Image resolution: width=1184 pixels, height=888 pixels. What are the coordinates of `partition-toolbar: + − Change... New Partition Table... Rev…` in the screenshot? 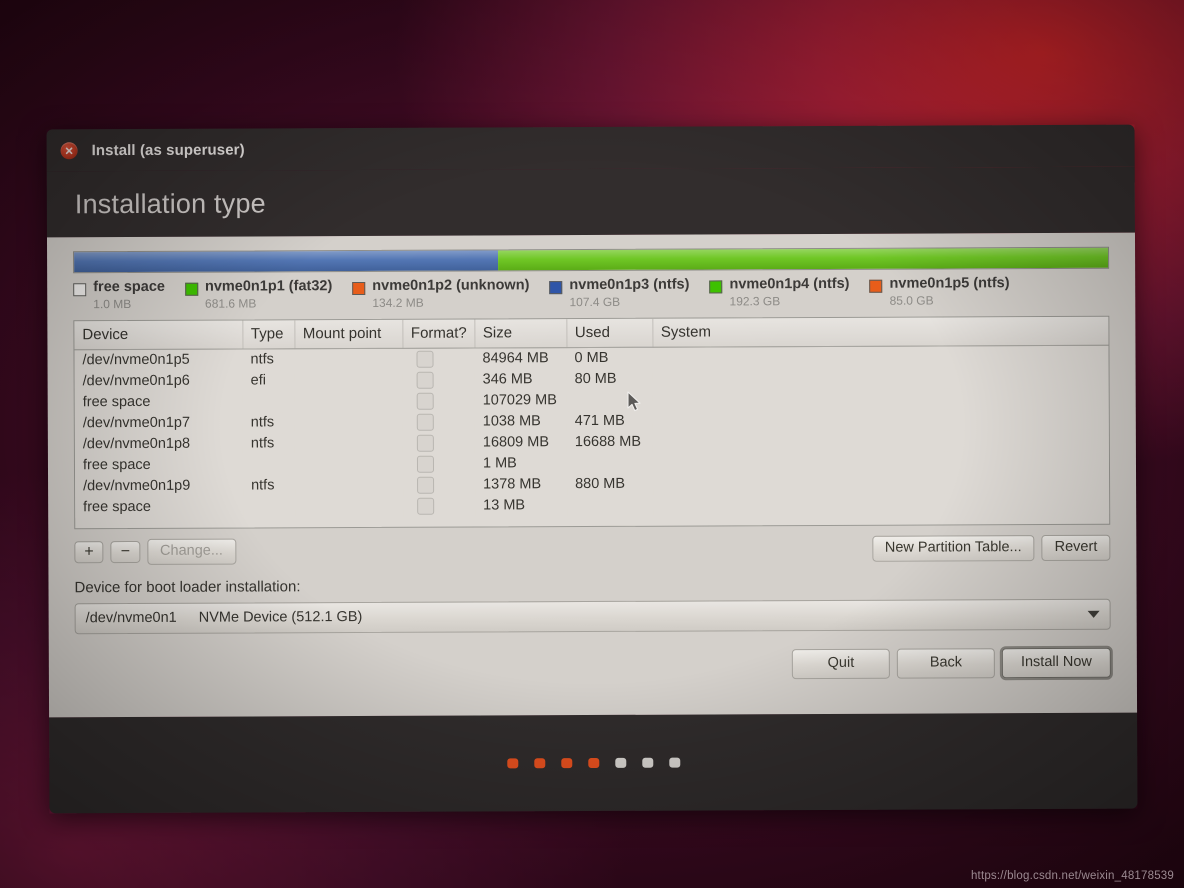 It's located at (592, 550).